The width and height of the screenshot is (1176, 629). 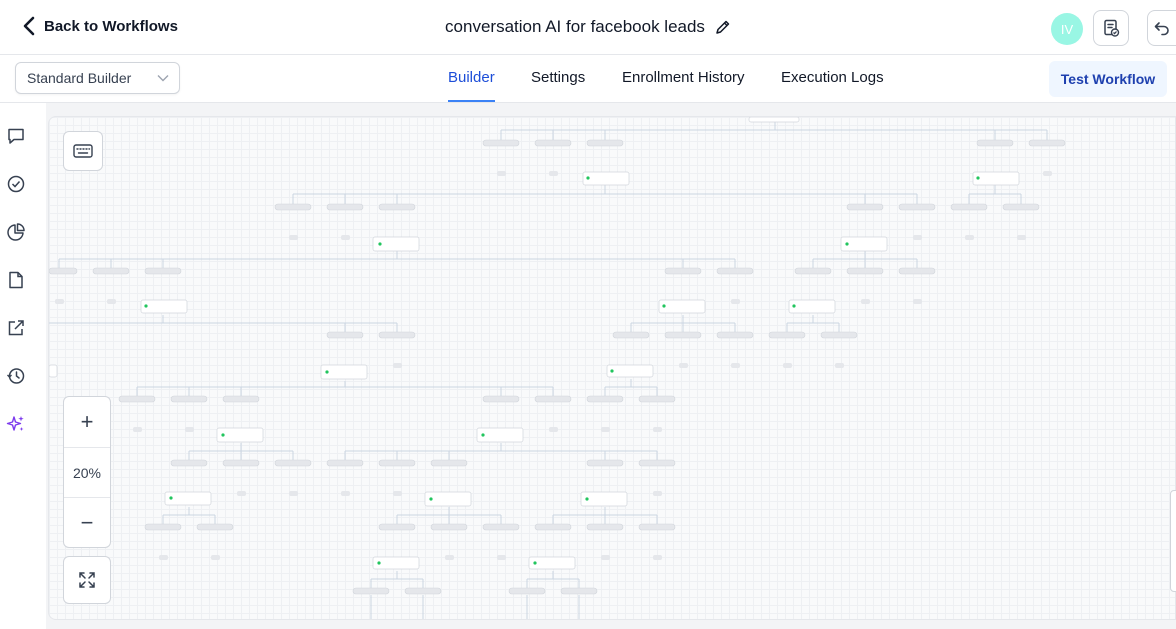 What do you see at coordinates (16, 232) in the screenshot?
I see `pie-chart-icon` at bounding box center [16, 232].